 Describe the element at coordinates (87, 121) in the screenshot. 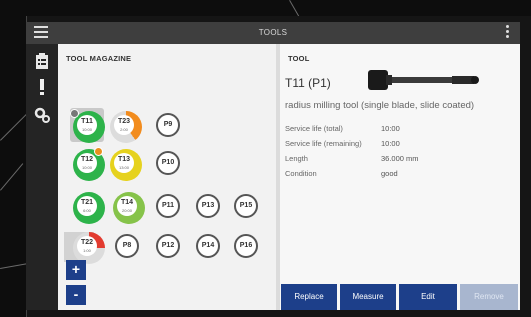

I see `slot-label: T11` at that location.